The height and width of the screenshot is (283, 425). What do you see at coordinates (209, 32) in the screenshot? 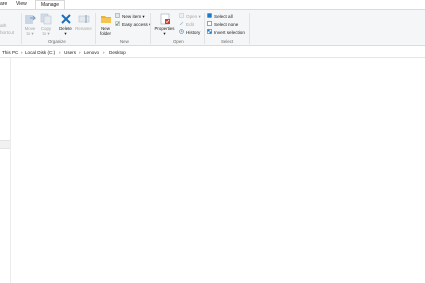
I see `invert-selection-icon` at bounding box center [209, 32].